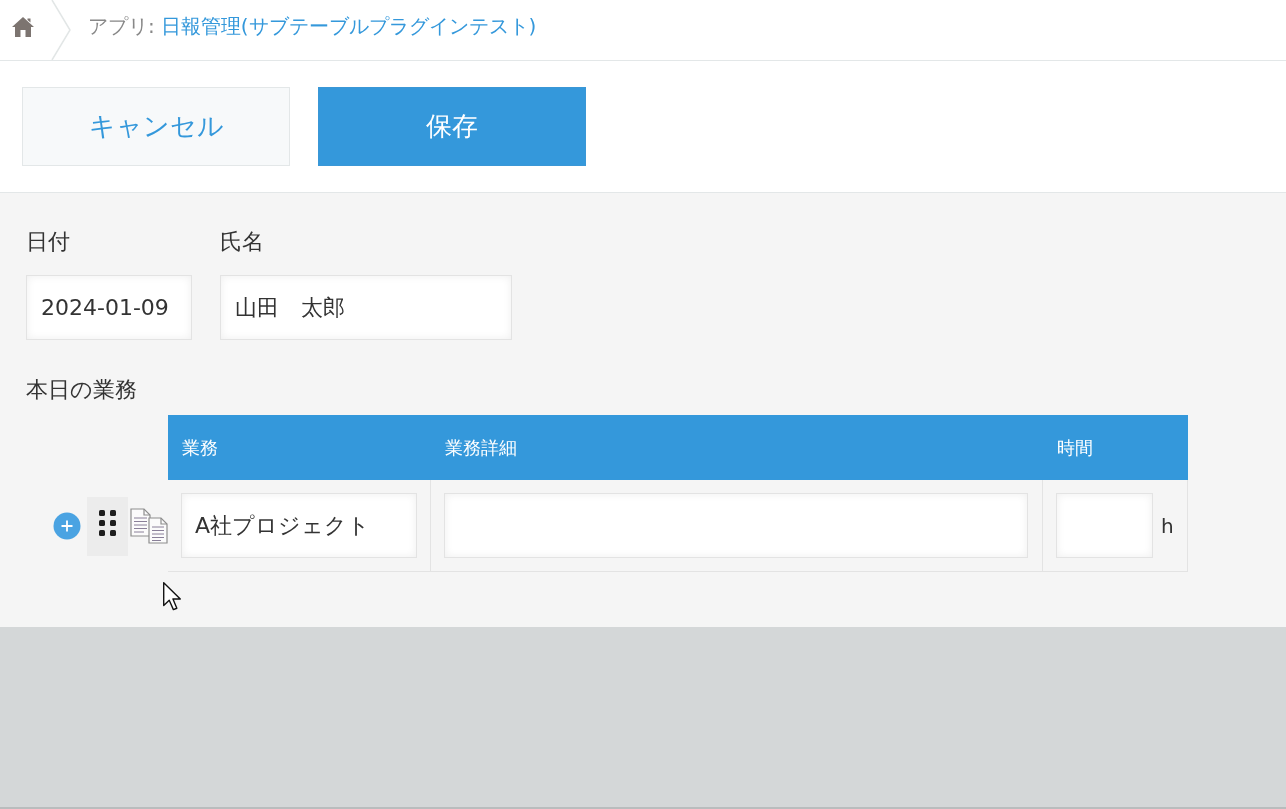 The image size is (1286, 809). What do you see at coordinates (172, 596) in the screenshot?
I see `cursor-icon` at bounding box center [172, 596].